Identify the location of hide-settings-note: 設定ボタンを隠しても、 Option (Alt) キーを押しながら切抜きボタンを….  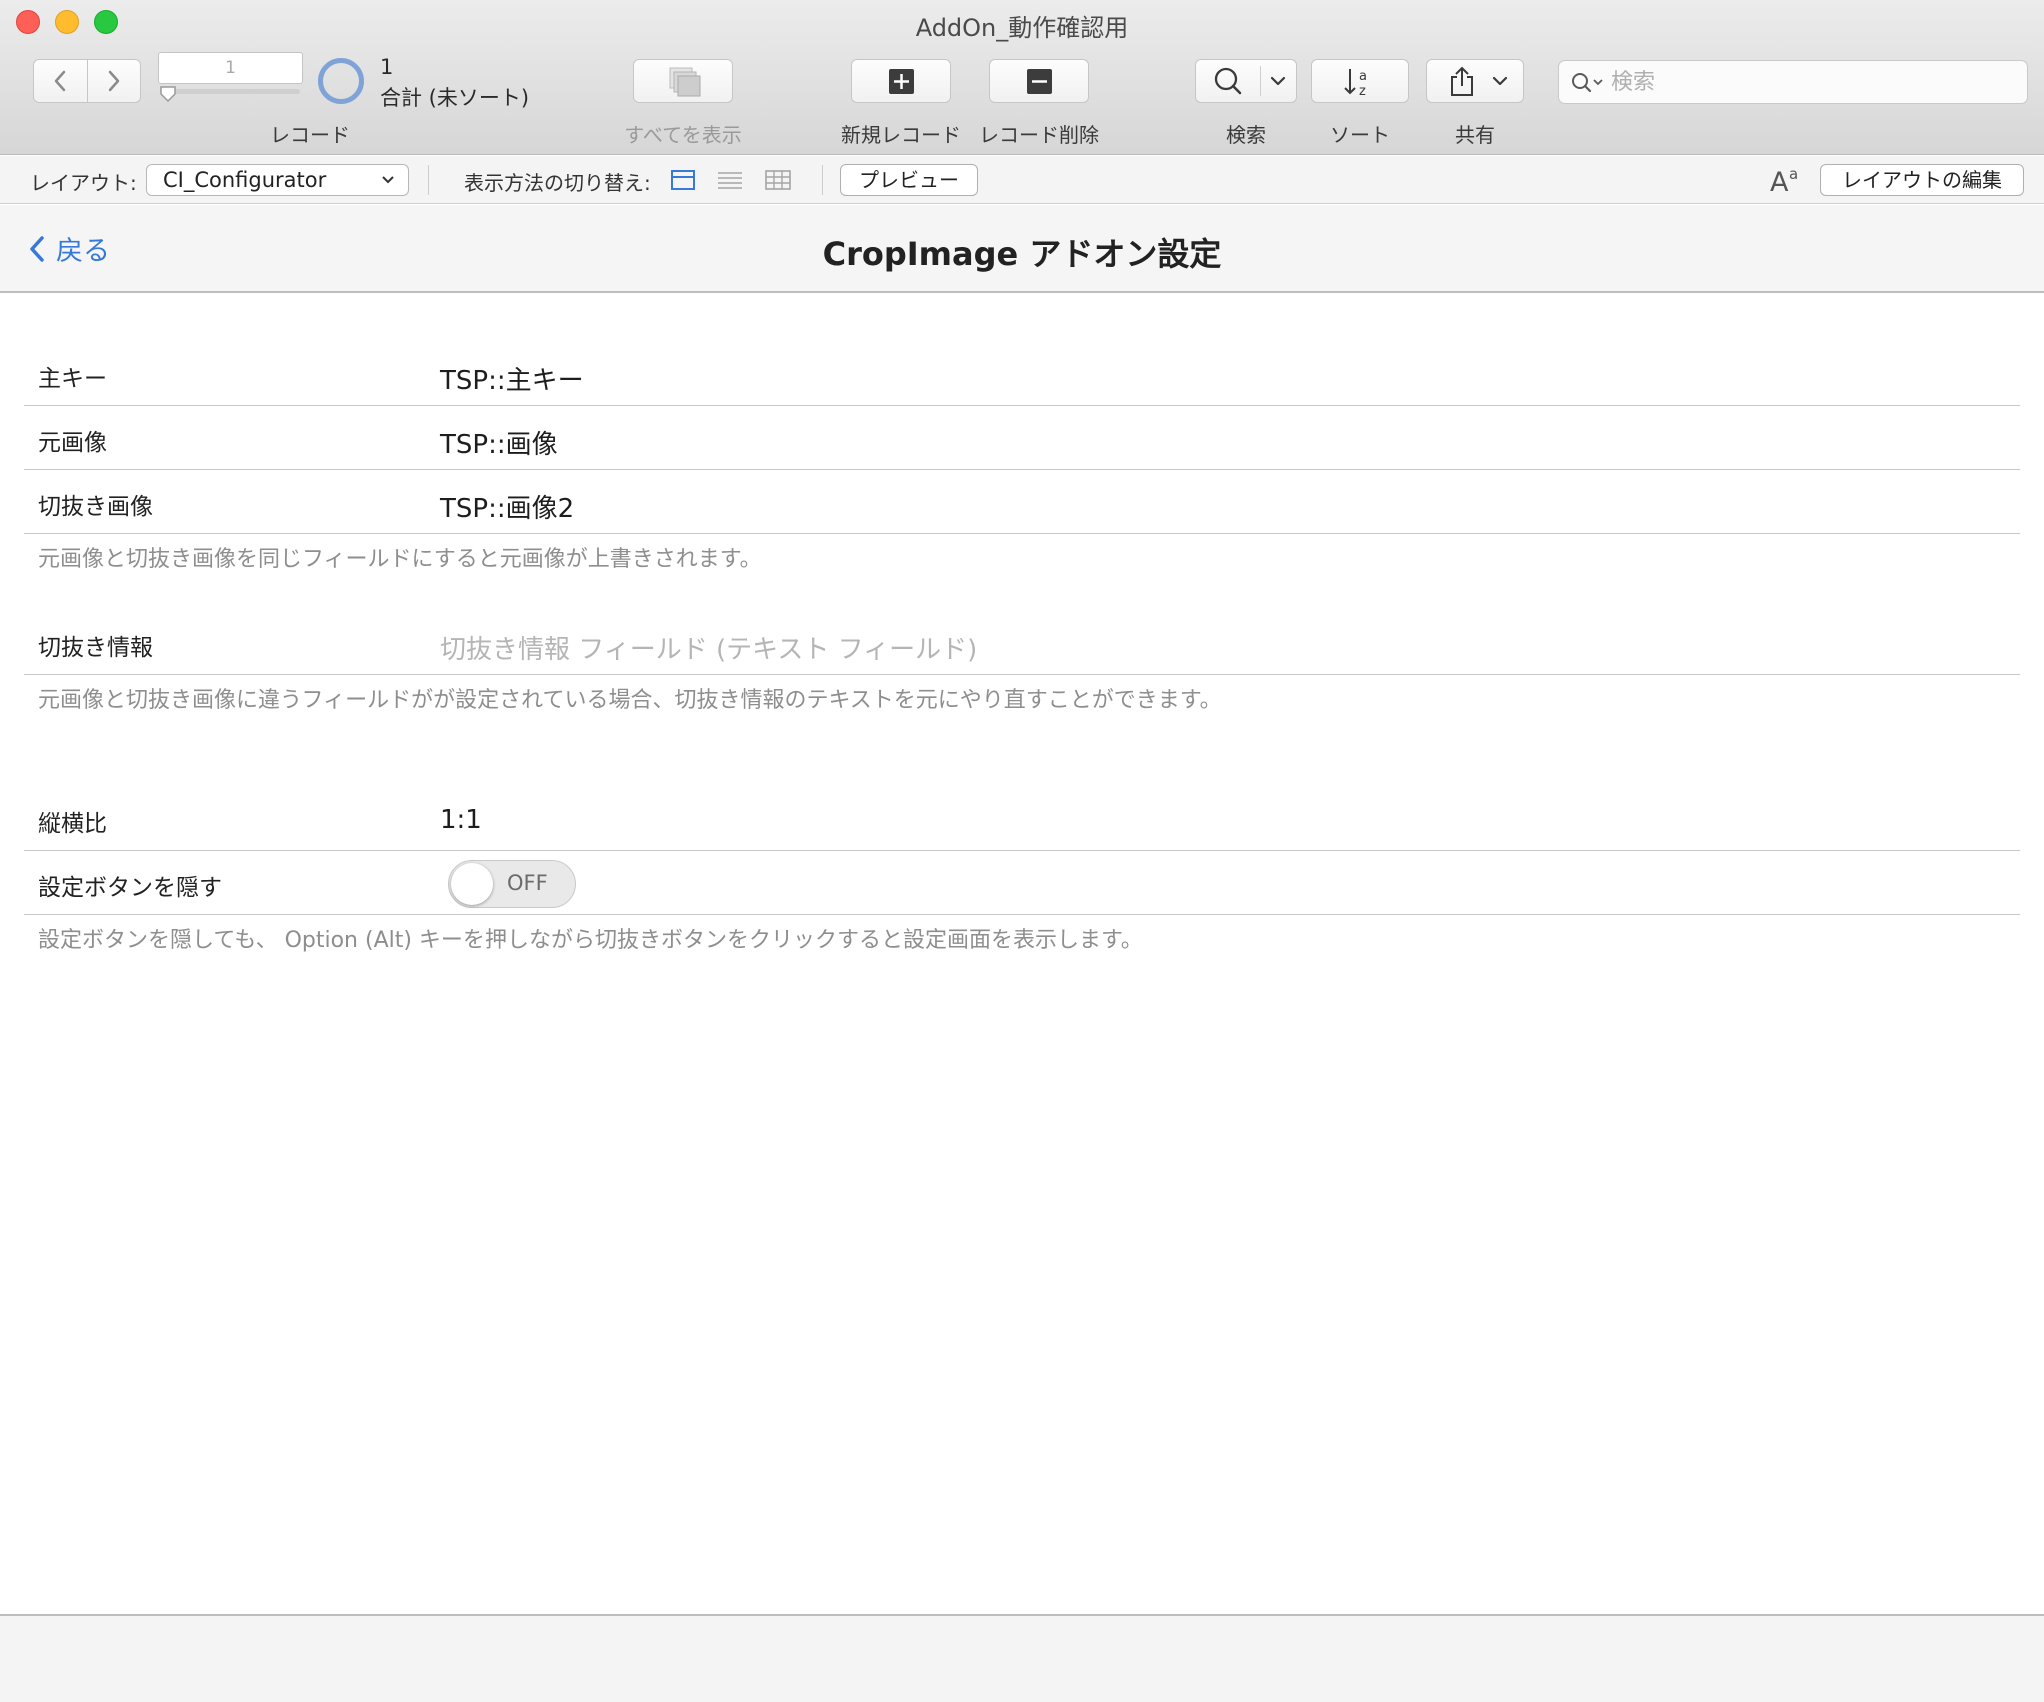
(590, 940).